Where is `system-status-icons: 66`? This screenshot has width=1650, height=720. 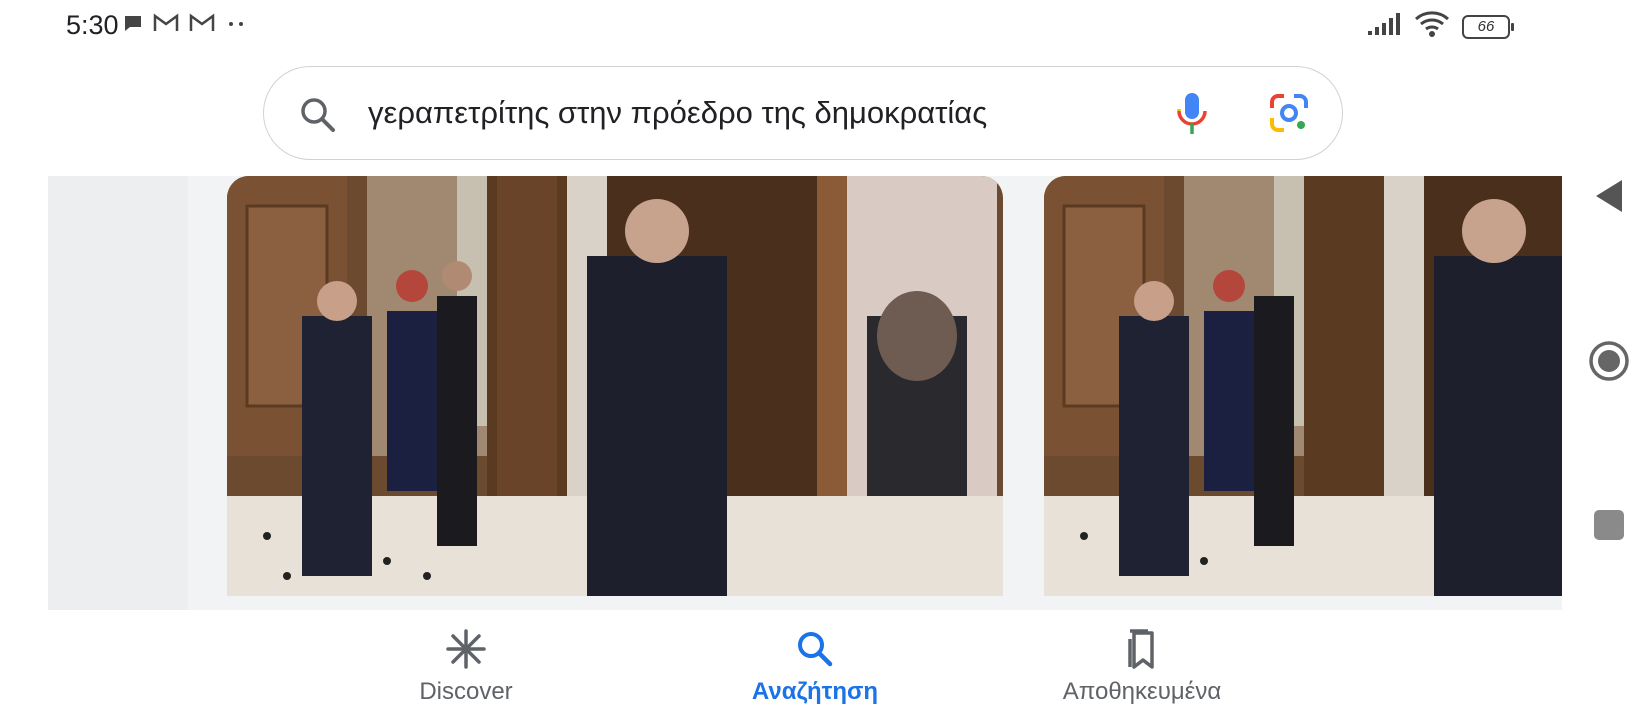
system-status-icons: 66 is located at coordinates (1440, 26).